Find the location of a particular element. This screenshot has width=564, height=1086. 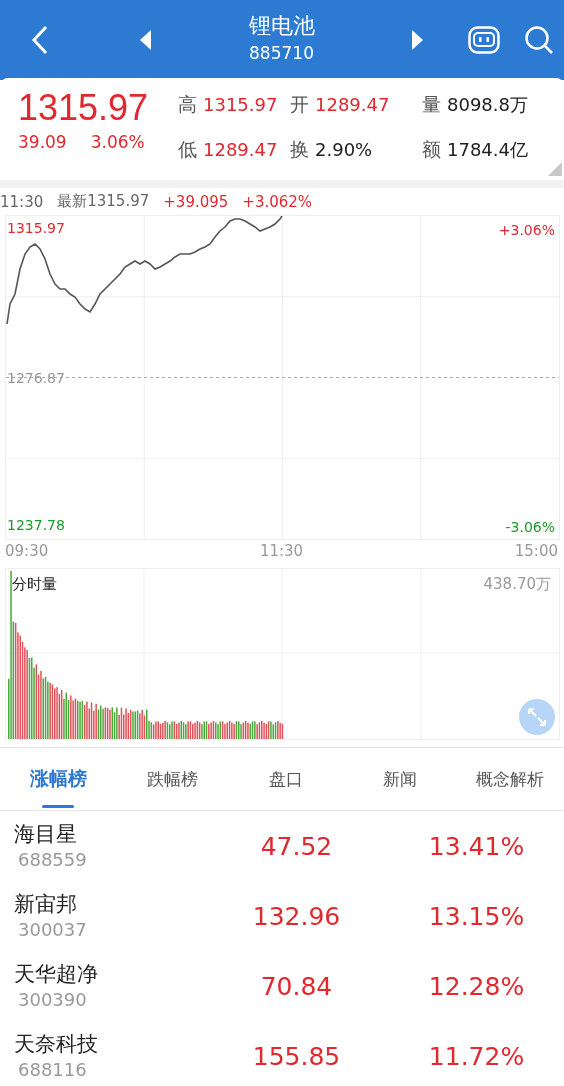

stock-code: 300037 is located at coordinates (52, 930).